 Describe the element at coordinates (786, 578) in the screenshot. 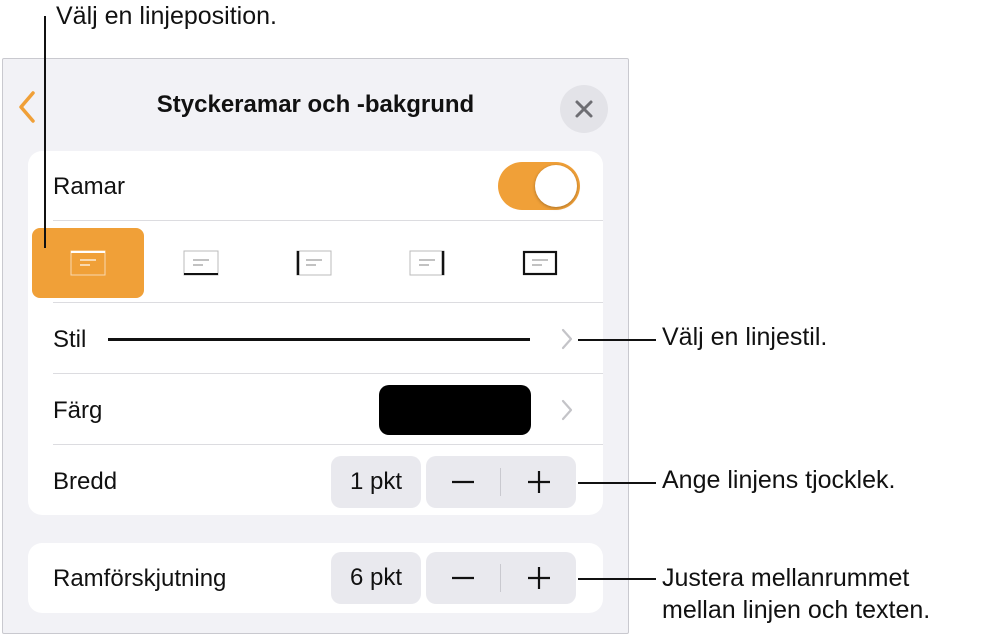

I see `callout-offset-line-1: Justera mellanrummet` at that location.